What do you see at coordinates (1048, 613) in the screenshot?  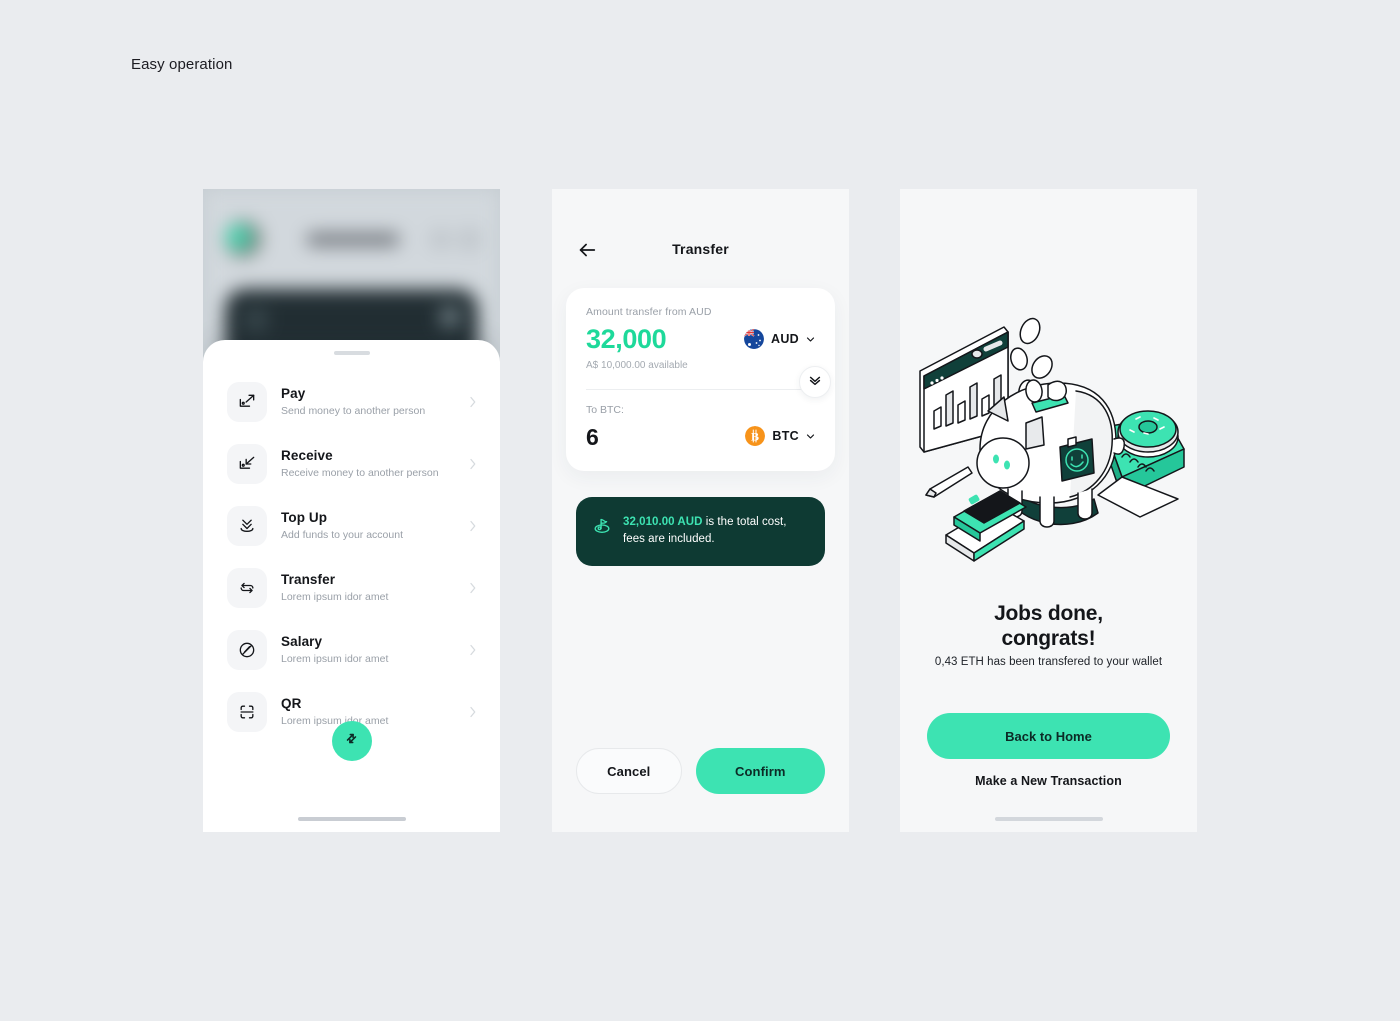 I see `success-title-line1: Jobs done,` at bounding box center [1048, 613].